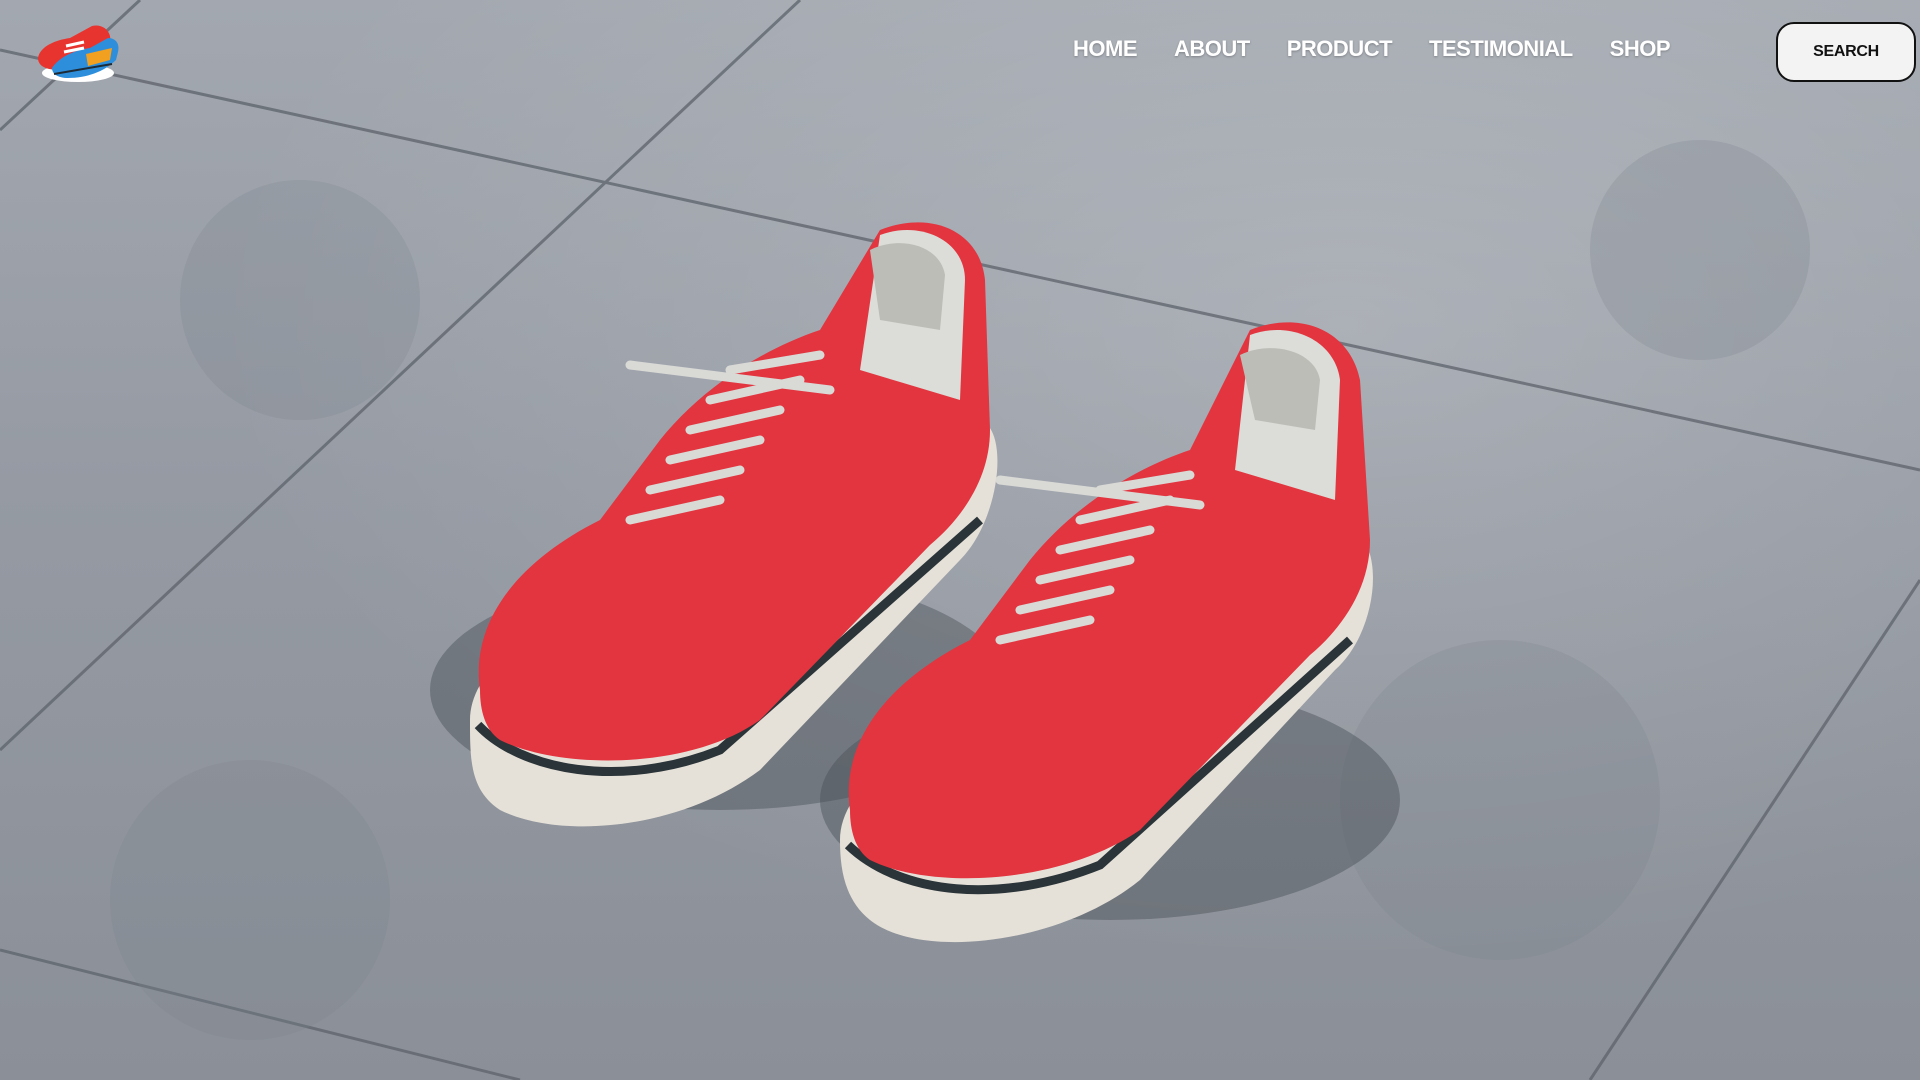 This screenshot has height=1080, width=1920. What do you see at coordinates (1340, 49) in the screenshot?
I see `nav-product-link: PRODUCT` at bounding box center [1340, 49].